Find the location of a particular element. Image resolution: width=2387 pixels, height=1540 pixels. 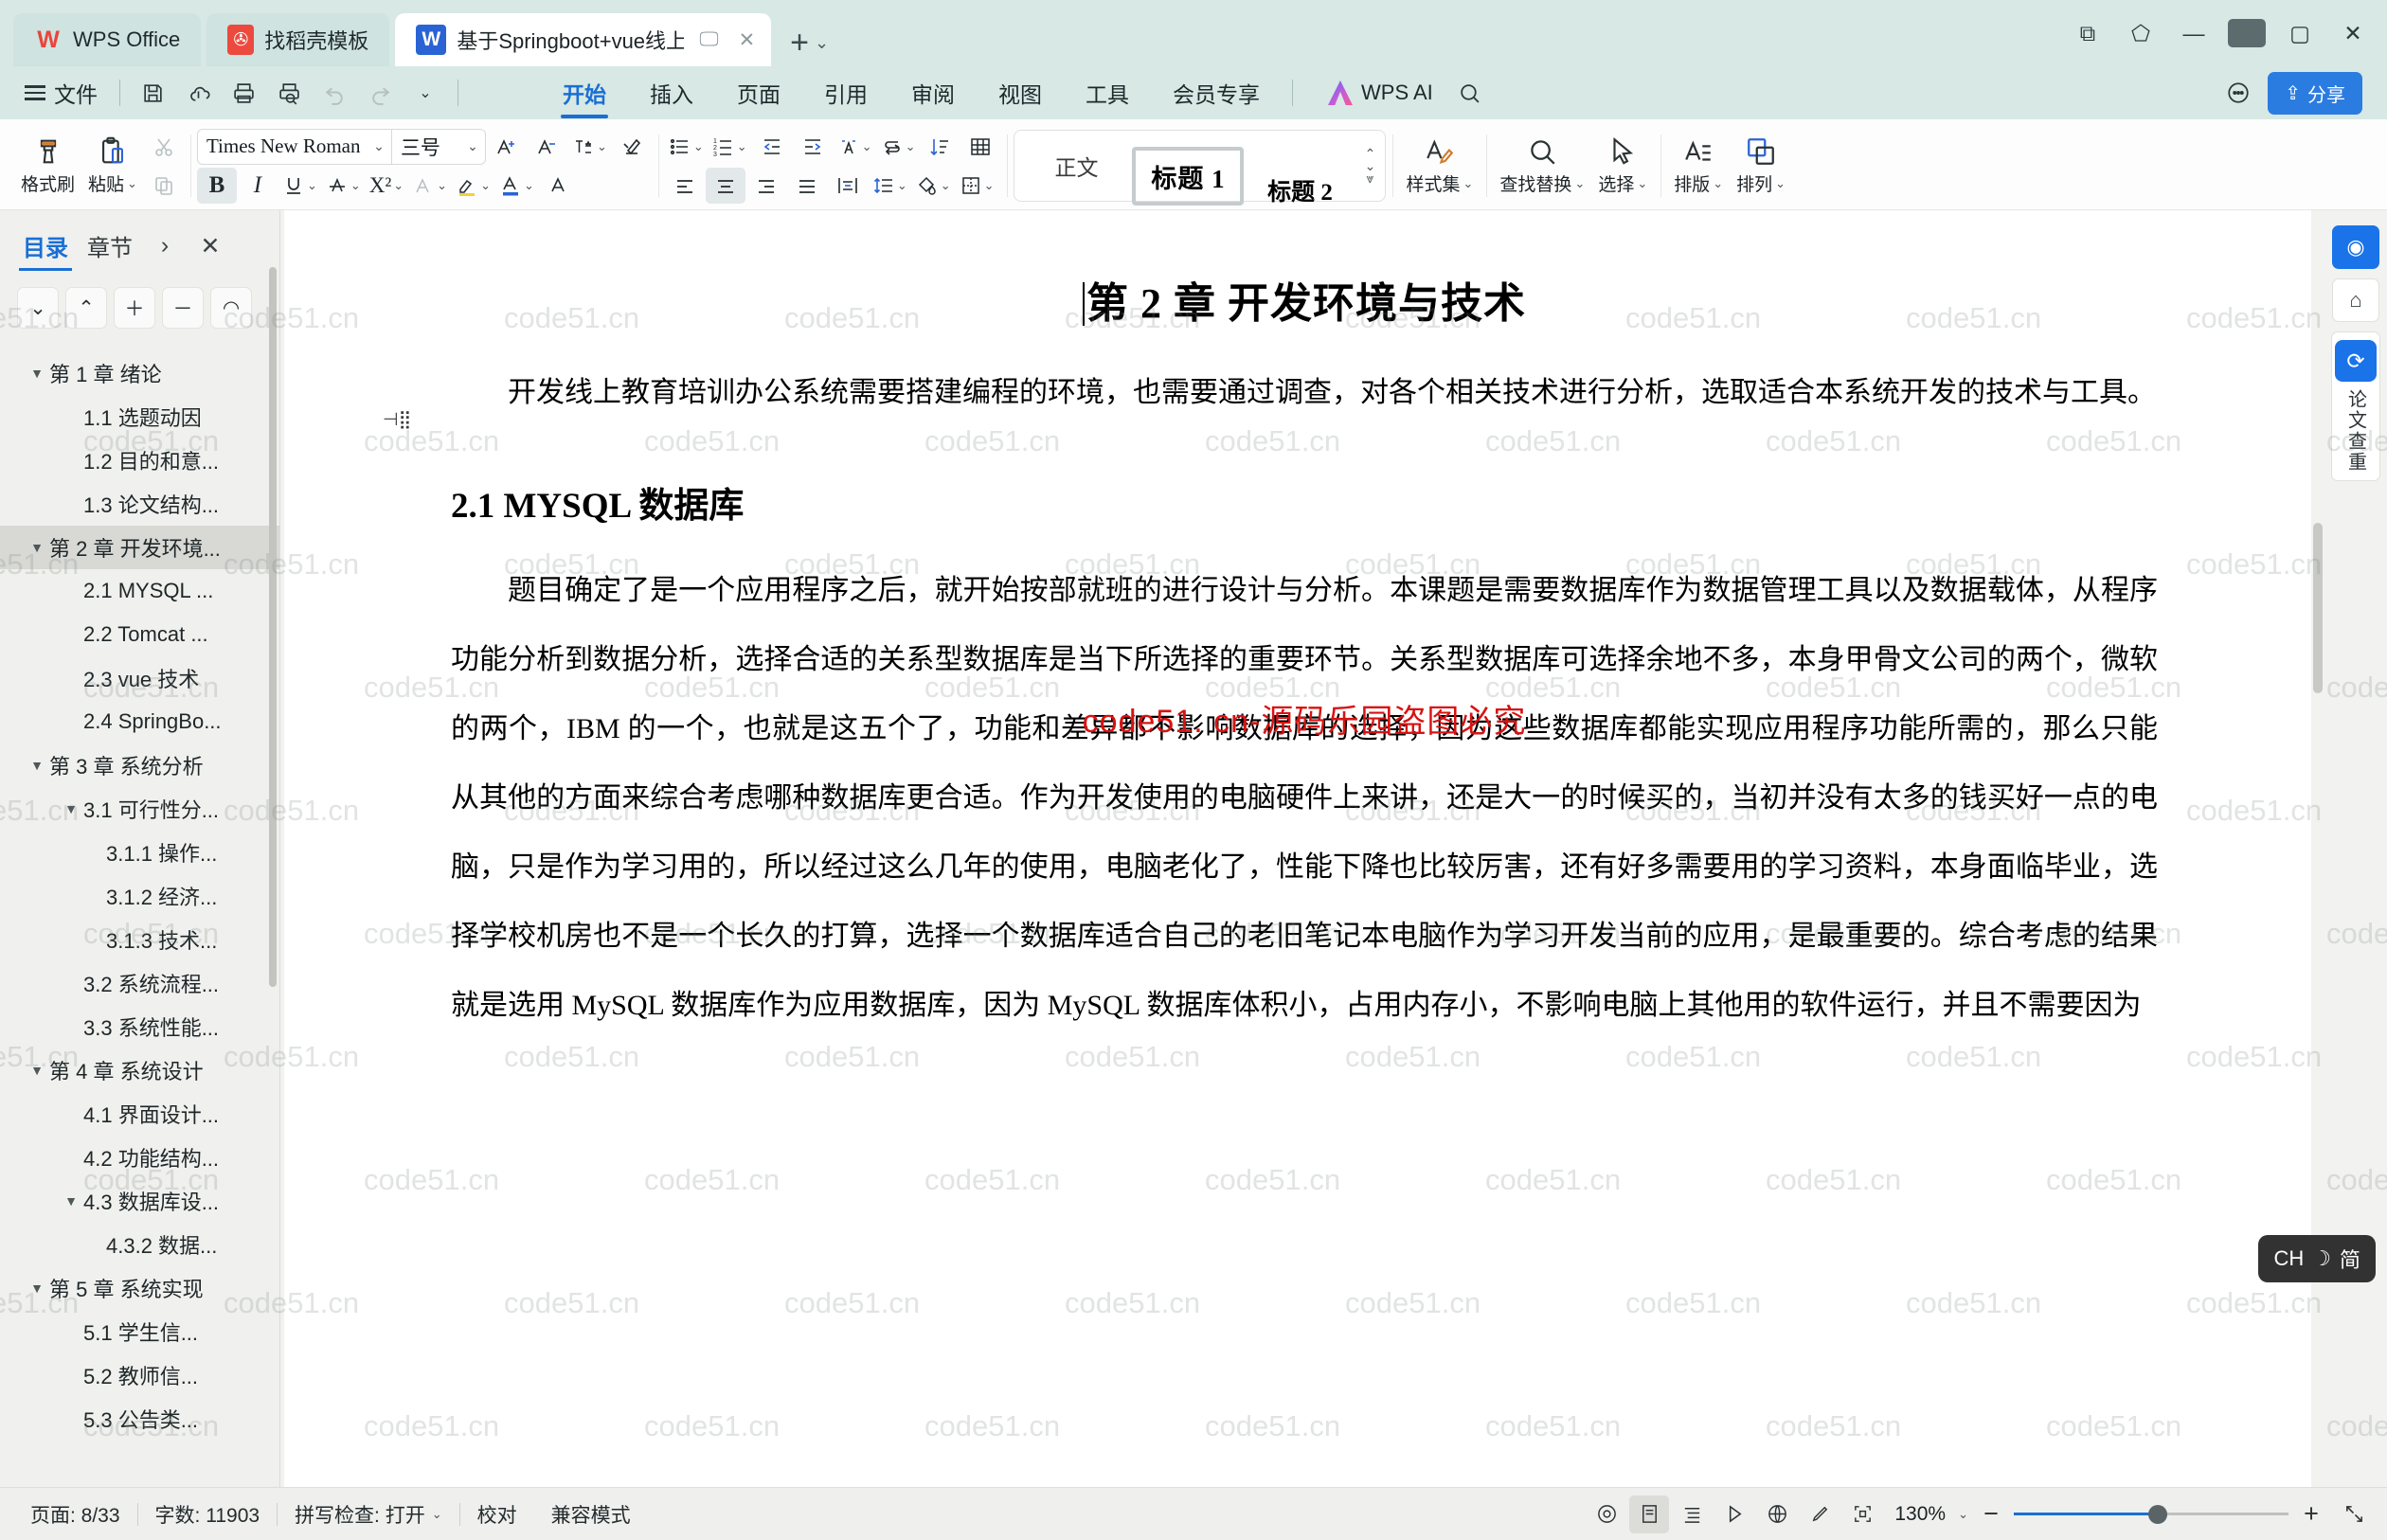

sidebar-tab-outline: 目录 is located at coordinates (45, 248).